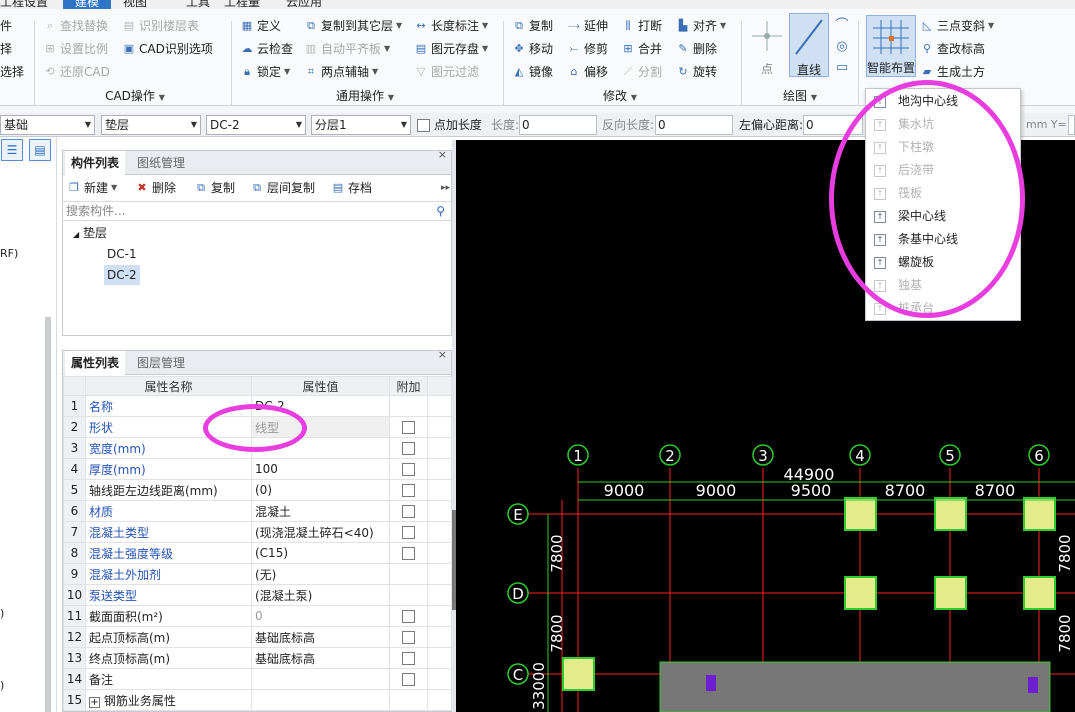 This screenshot has height=712, width=1075. I want to click on rect-icon: ▭, so click(842, 67).